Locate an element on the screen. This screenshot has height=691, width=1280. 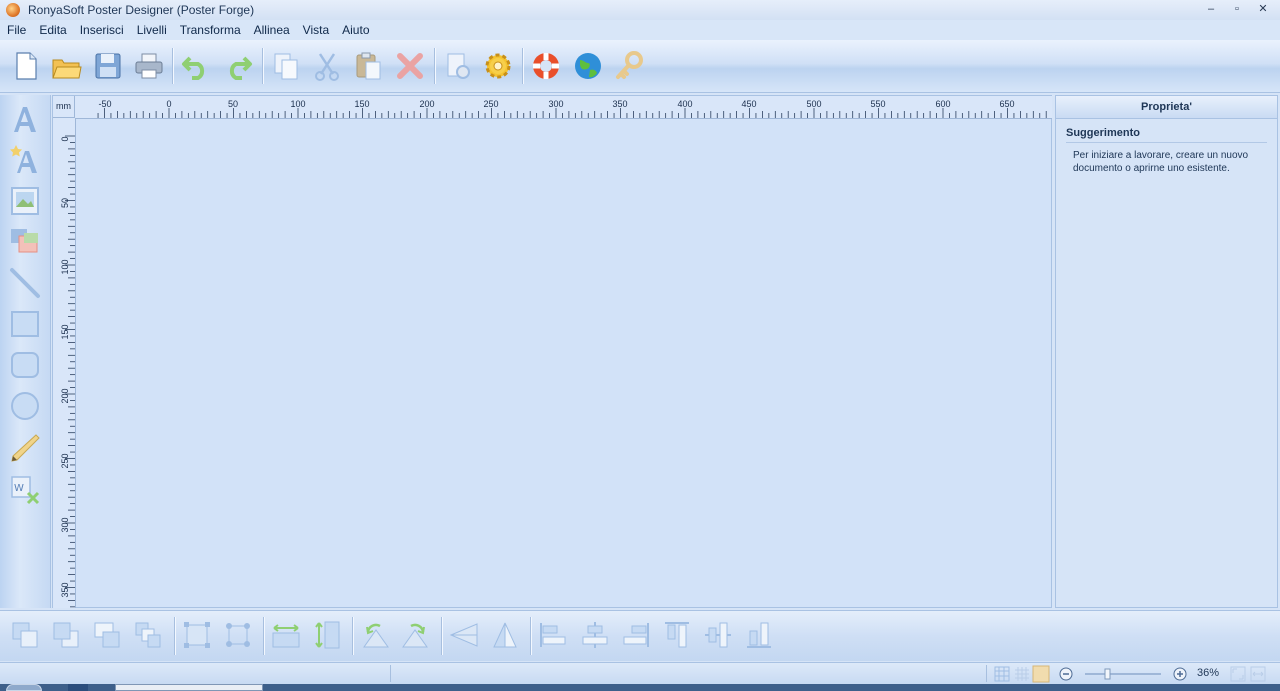
left-tools-panel: W is located at coordinates (25, 351).